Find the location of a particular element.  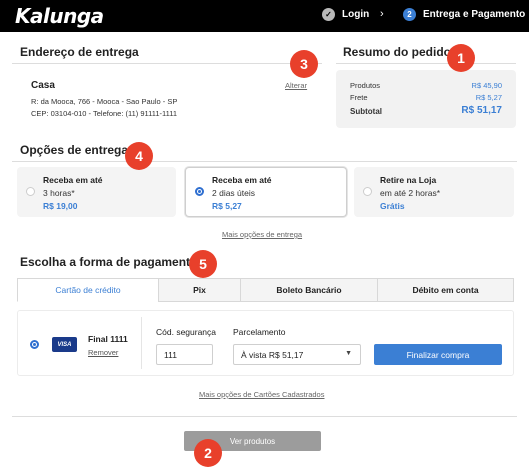

delivery-title: Opções de entrega is located at coordinates (74, 150).